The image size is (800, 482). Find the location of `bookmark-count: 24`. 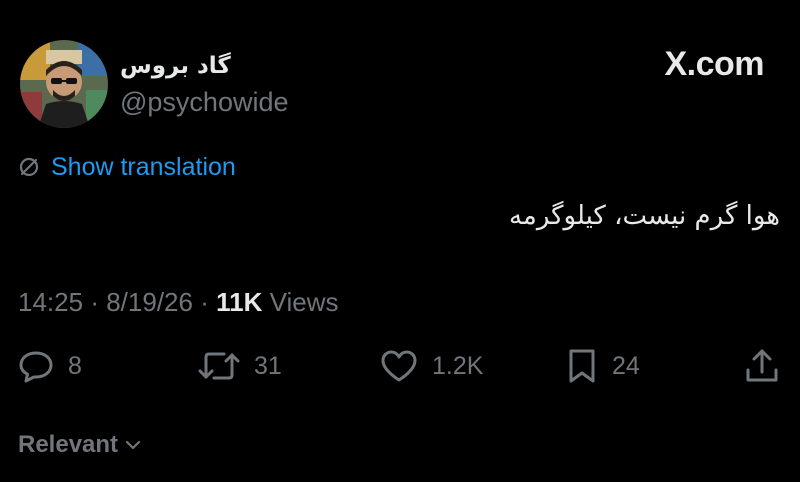

bookmark-count: 24 is located at coordinates (626, 365).